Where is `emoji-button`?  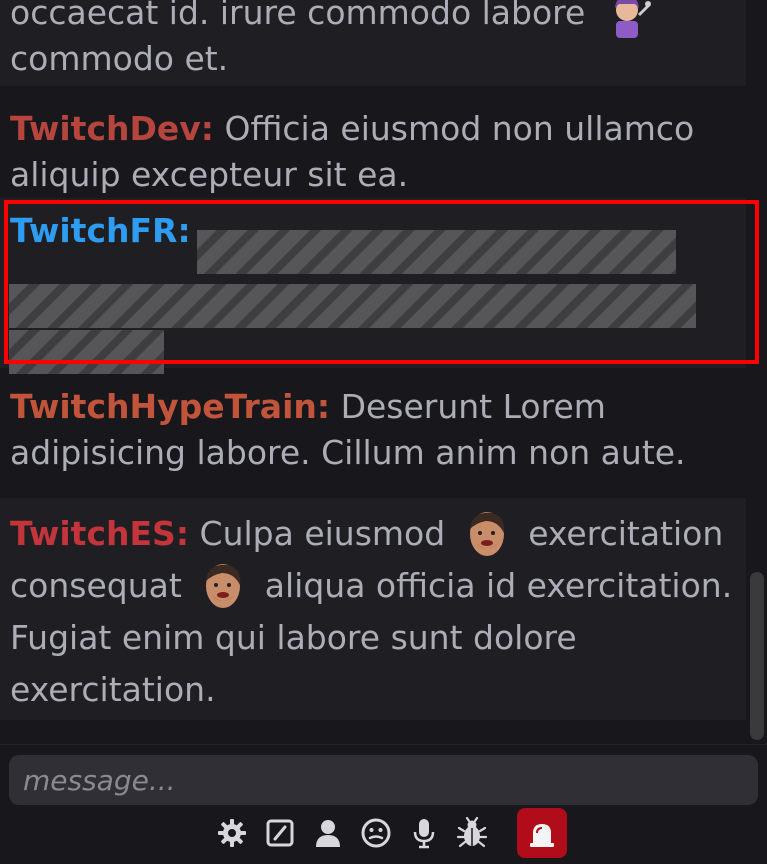
emoji-button is located at coordinates (376, 833).